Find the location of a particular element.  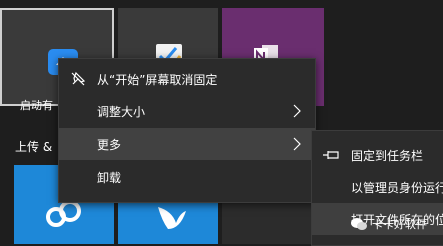

menu-item-unpin: 从“开始”屏幕取消固定 is located at coordinates (187, 79).